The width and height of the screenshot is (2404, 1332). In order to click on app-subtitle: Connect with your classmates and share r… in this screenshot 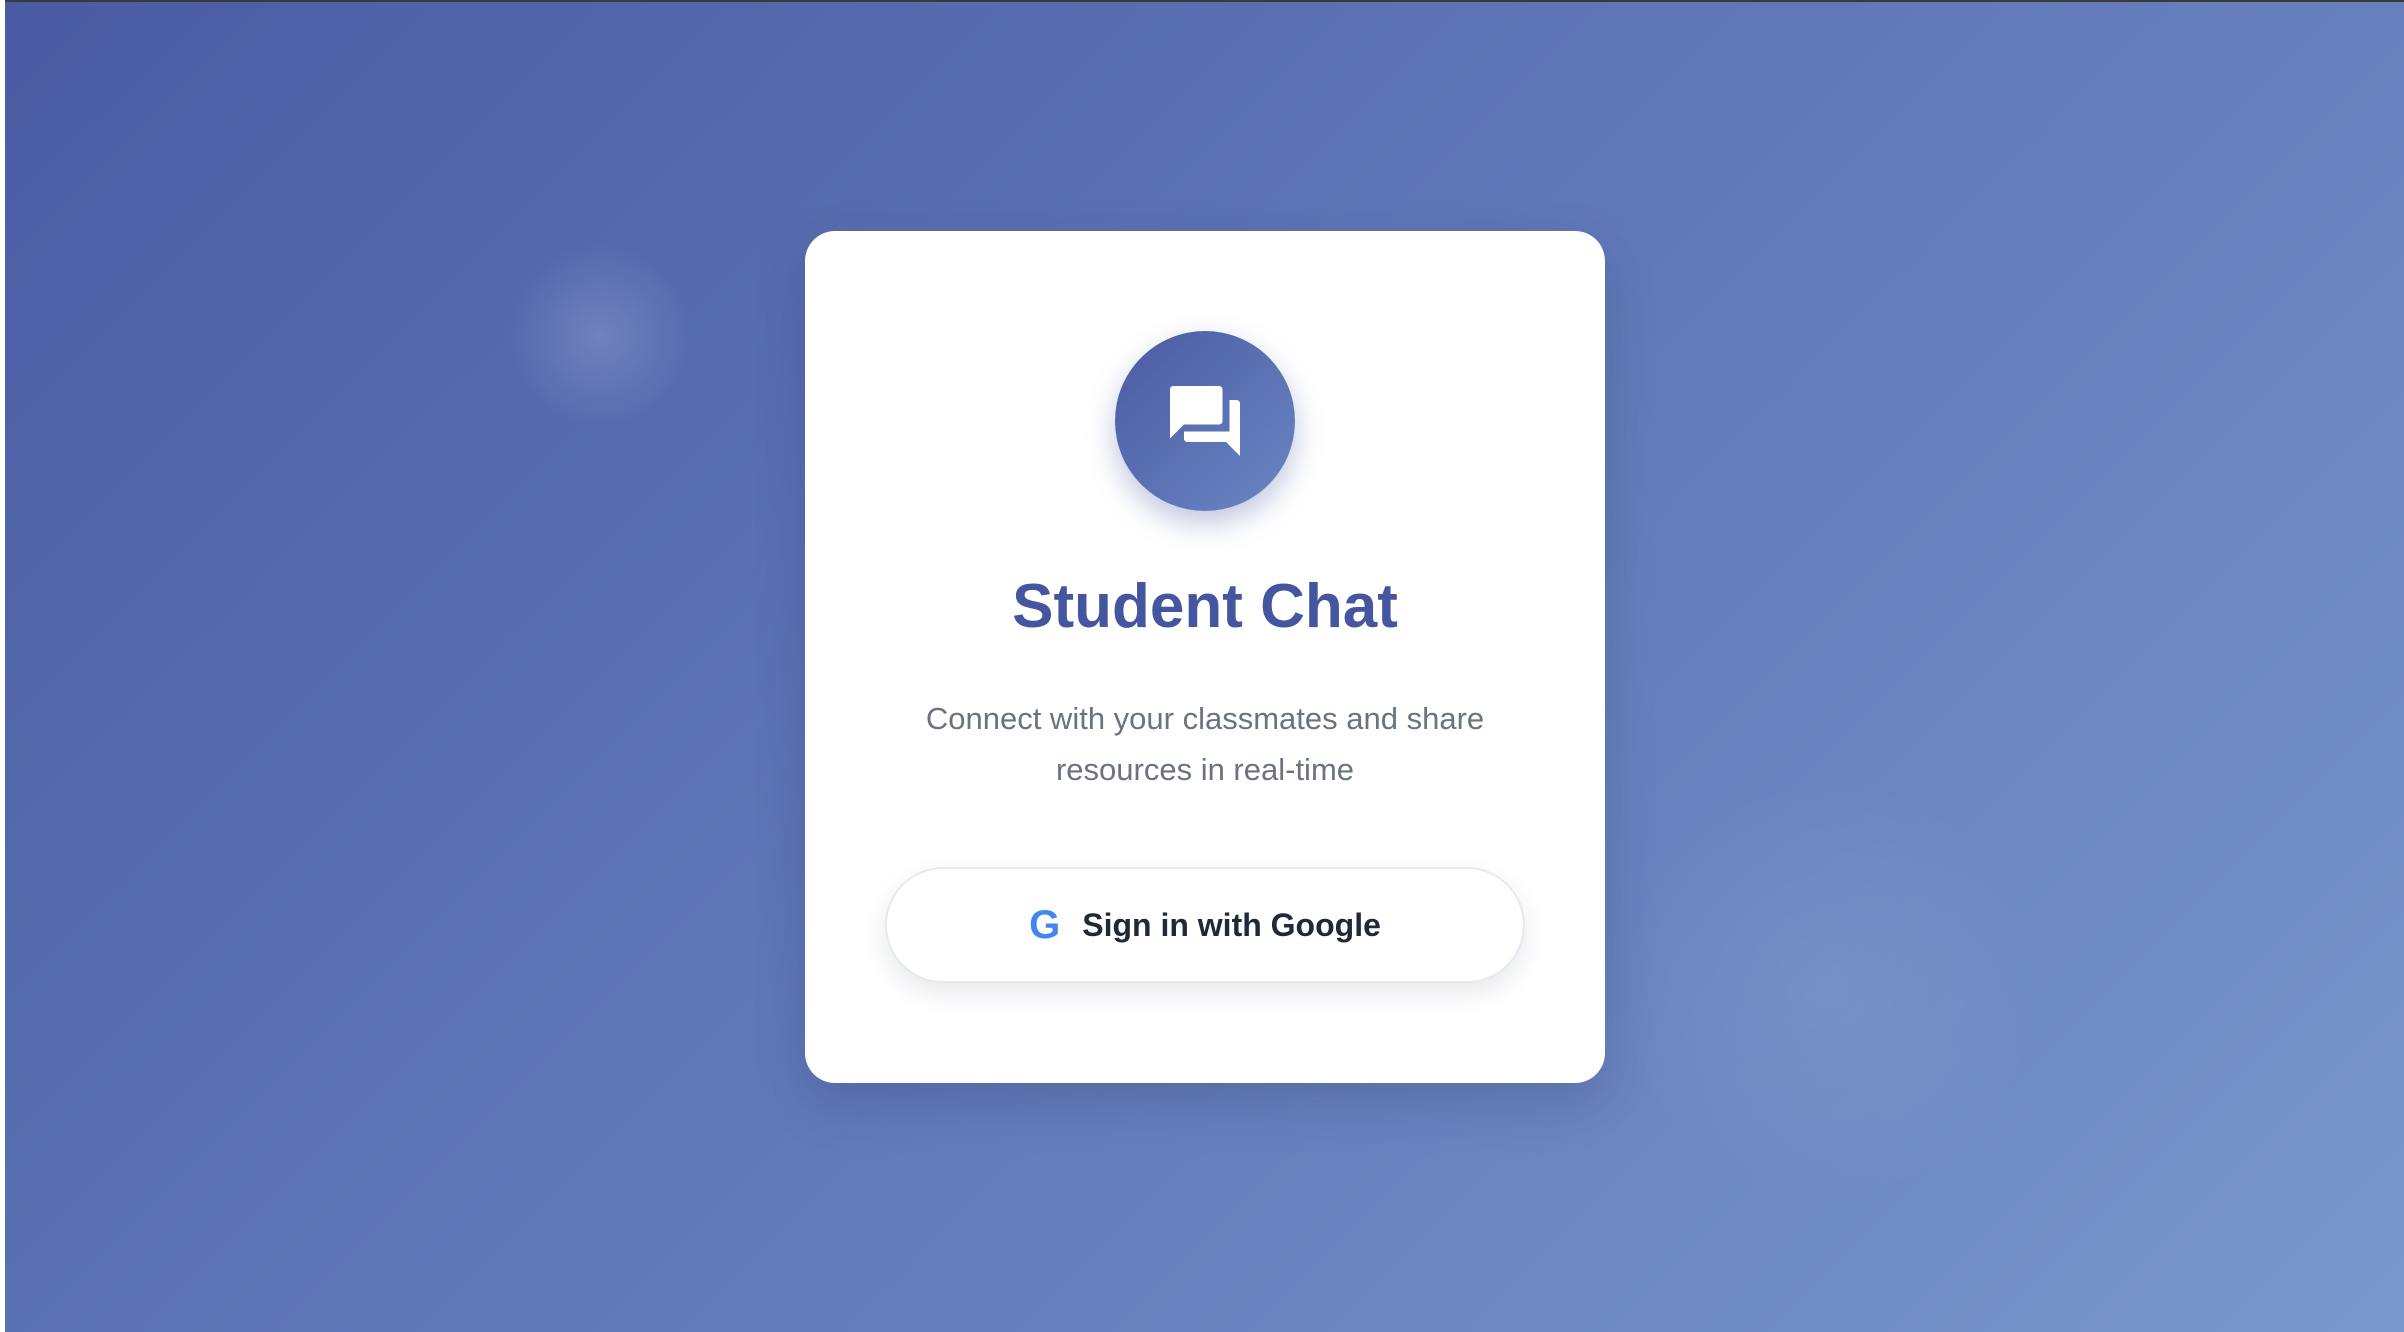, I will do `click(1205, 744)`.